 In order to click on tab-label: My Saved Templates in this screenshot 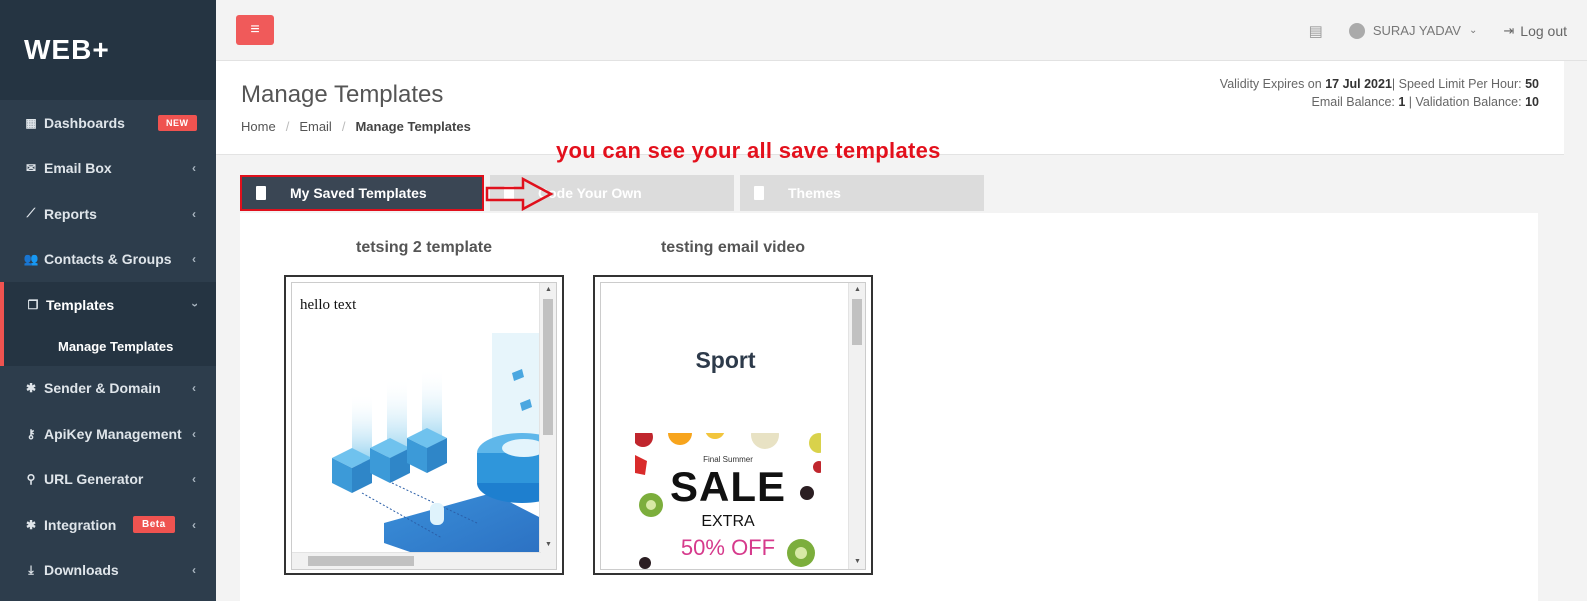, I will do `click(358, 193)`.